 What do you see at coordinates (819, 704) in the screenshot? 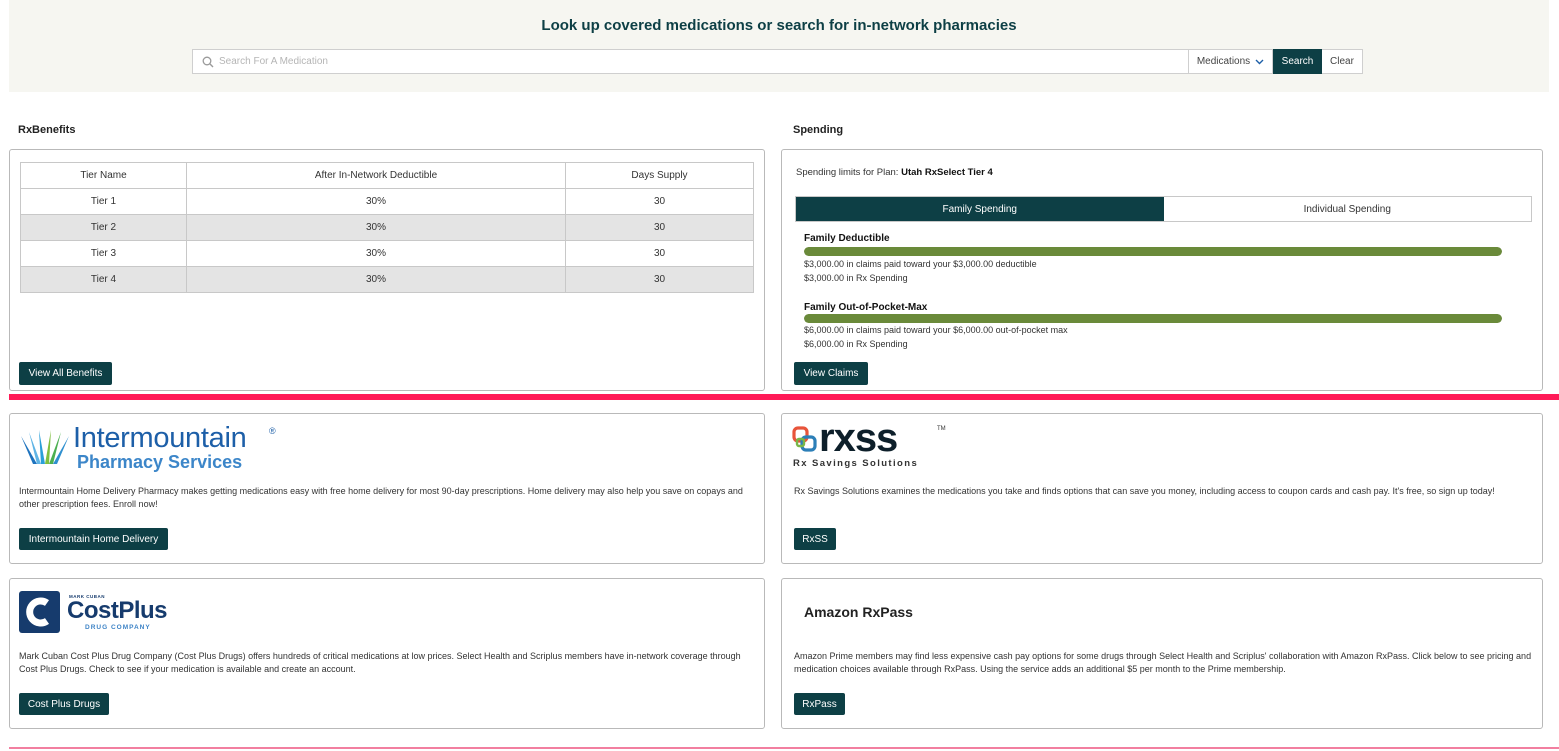
I see `rxpass-button: RxPass` at bounding box center [819, 704].